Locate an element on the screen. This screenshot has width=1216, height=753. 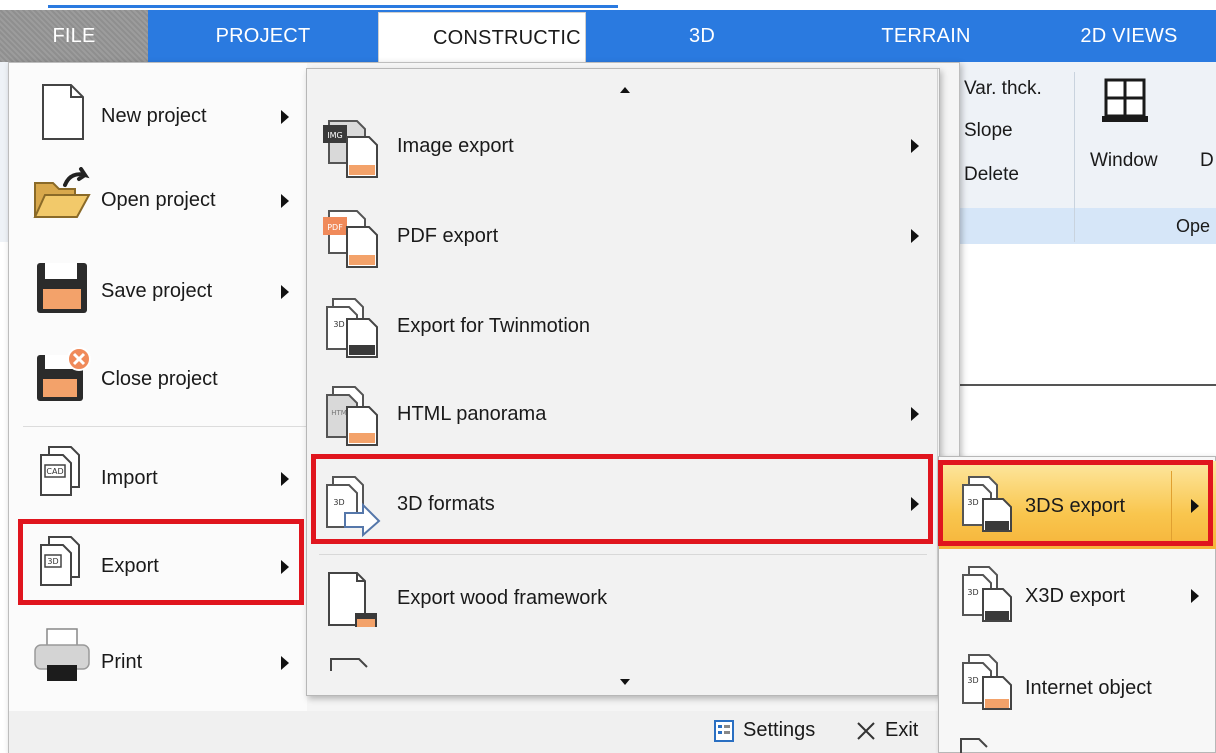
svg-text: IMG is located at coordinates (334, 135).